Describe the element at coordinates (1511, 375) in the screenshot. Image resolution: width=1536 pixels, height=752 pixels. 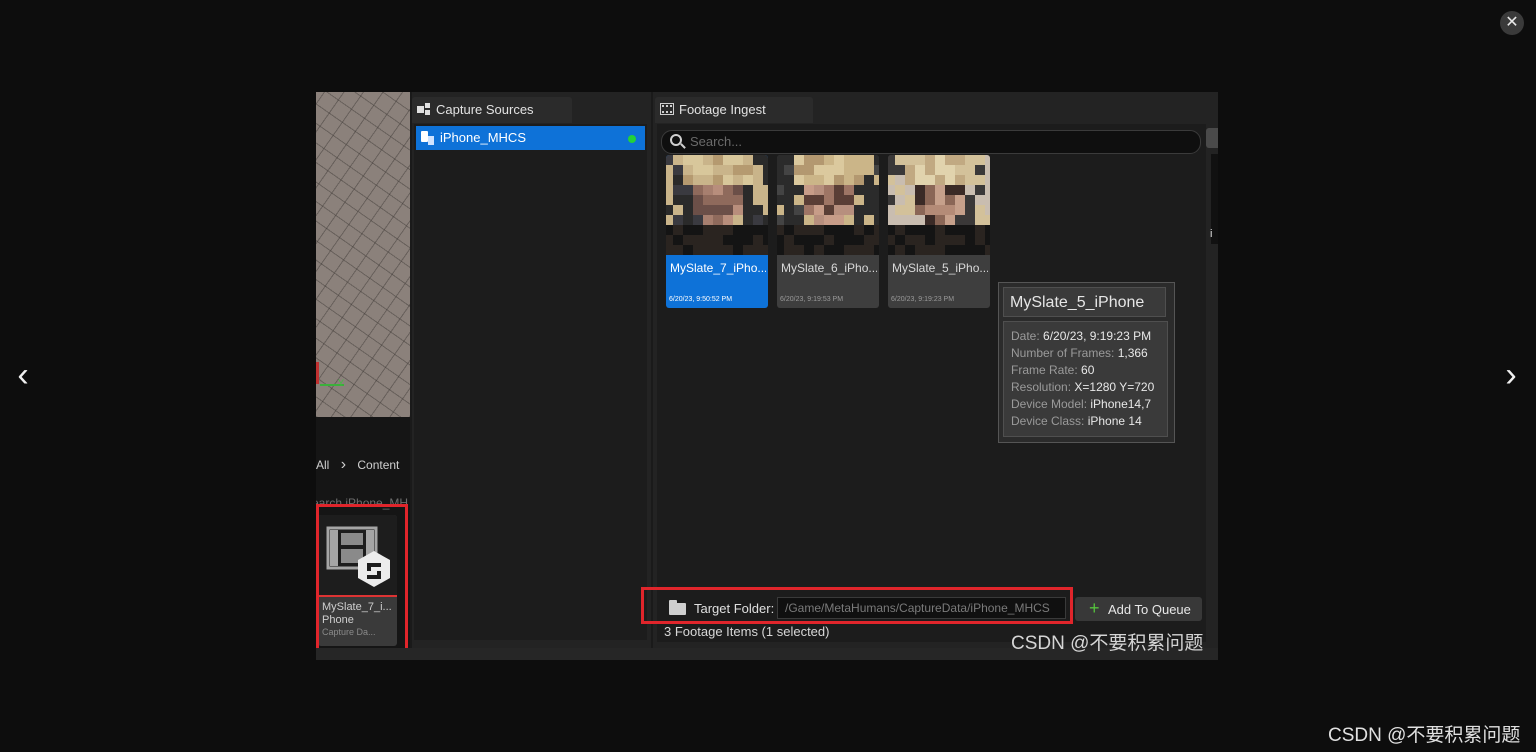
I see `next-arrow-icon: ›` at that location.